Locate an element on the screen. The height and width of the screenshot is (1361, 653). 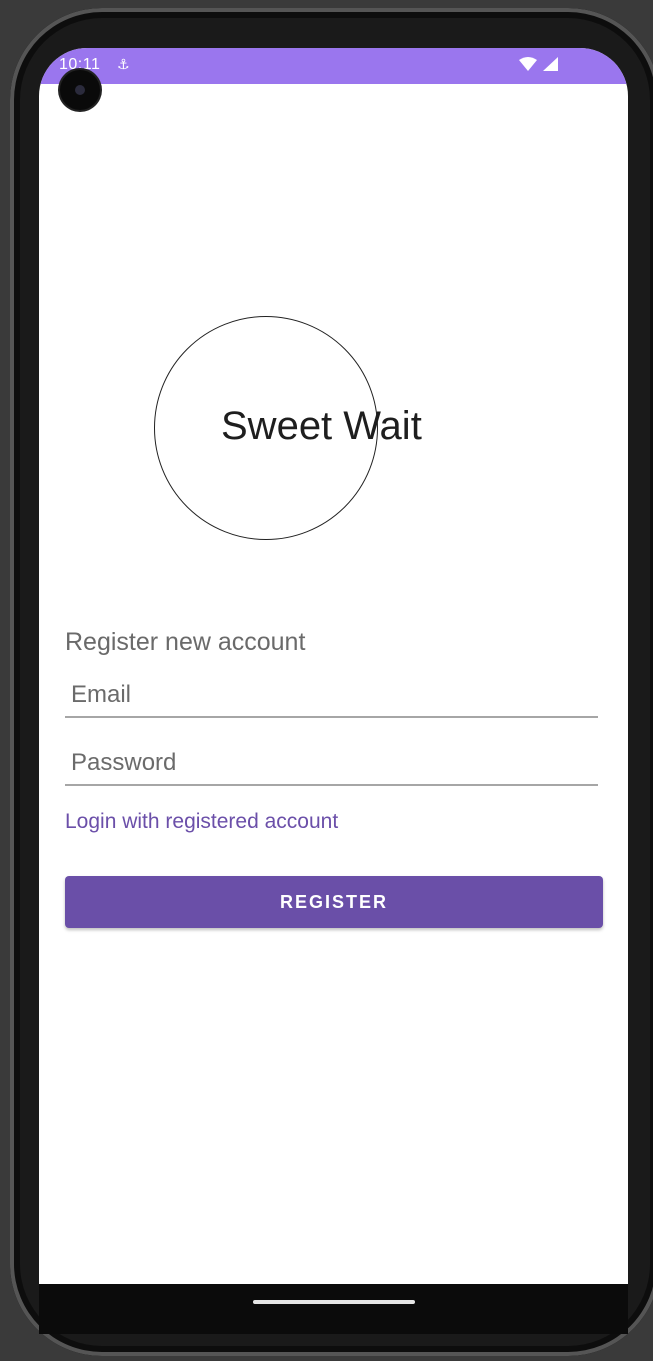
camera-icon is located at coordinates (80, 90).